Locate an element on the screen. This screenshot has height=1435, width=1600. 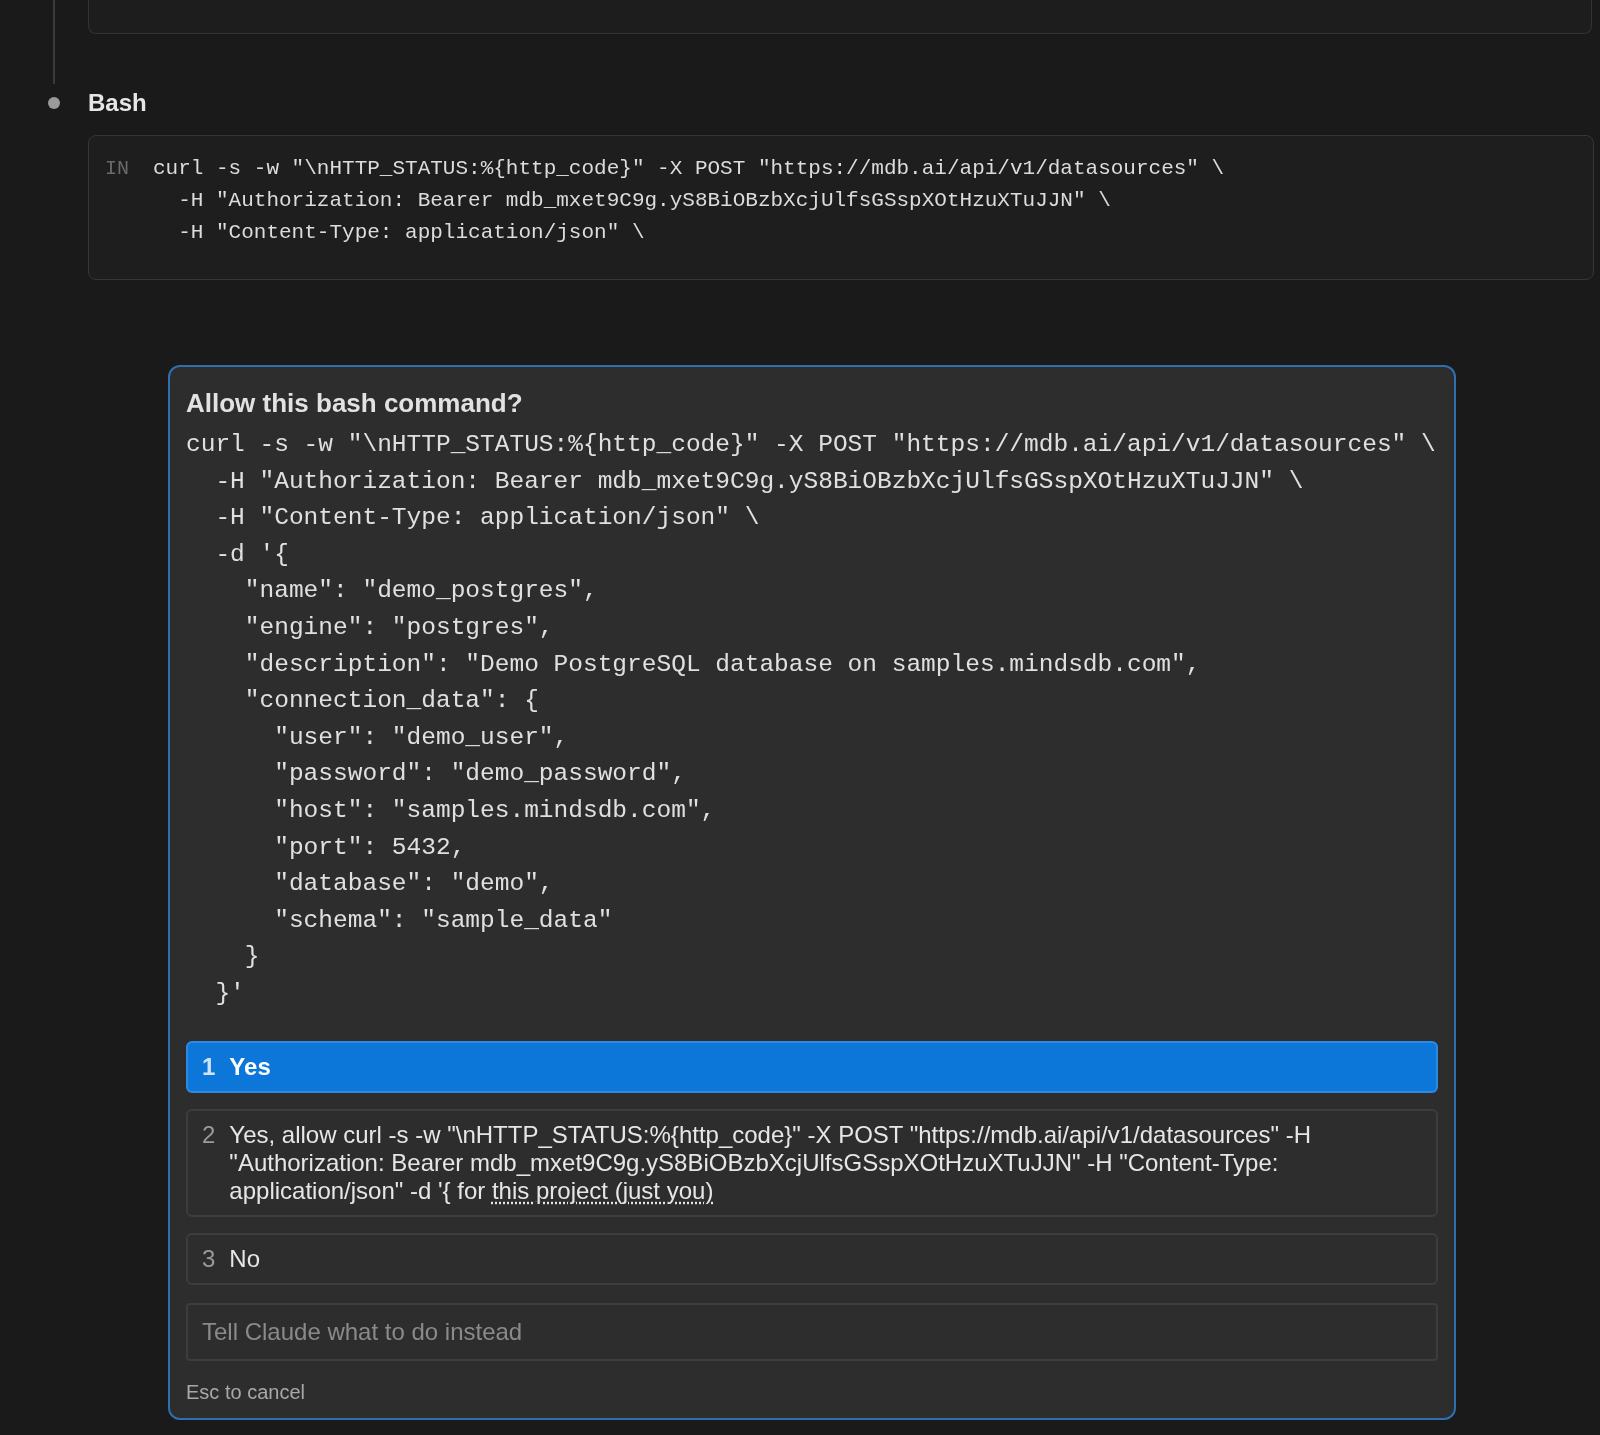
scope-link: this project (just you) is located at coordinates (602, 1190).